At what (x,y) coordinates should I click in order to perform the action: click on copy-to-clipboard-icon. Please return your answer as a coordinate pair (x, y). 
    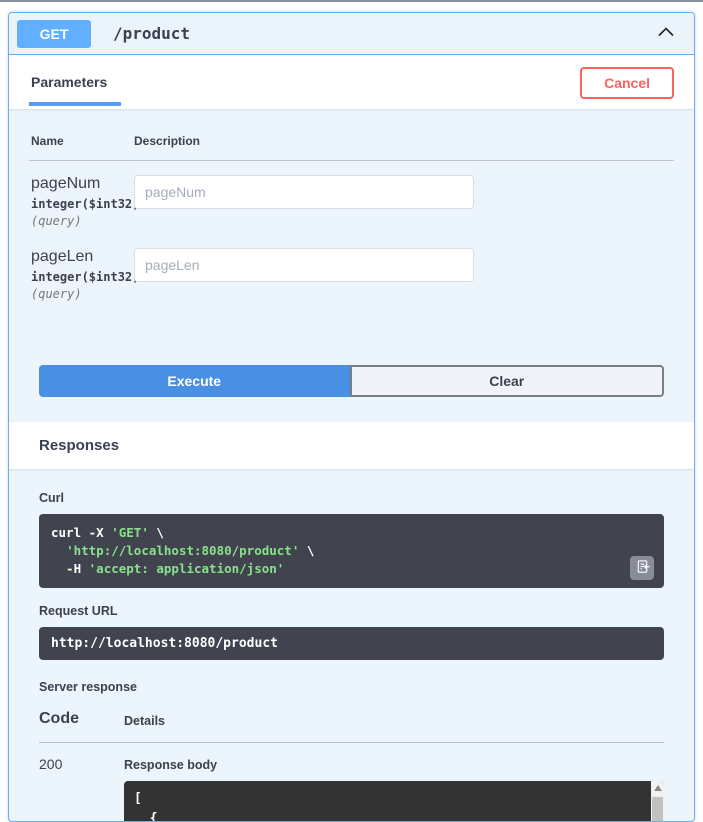
    Looking at the image, I should click on (642, 568).